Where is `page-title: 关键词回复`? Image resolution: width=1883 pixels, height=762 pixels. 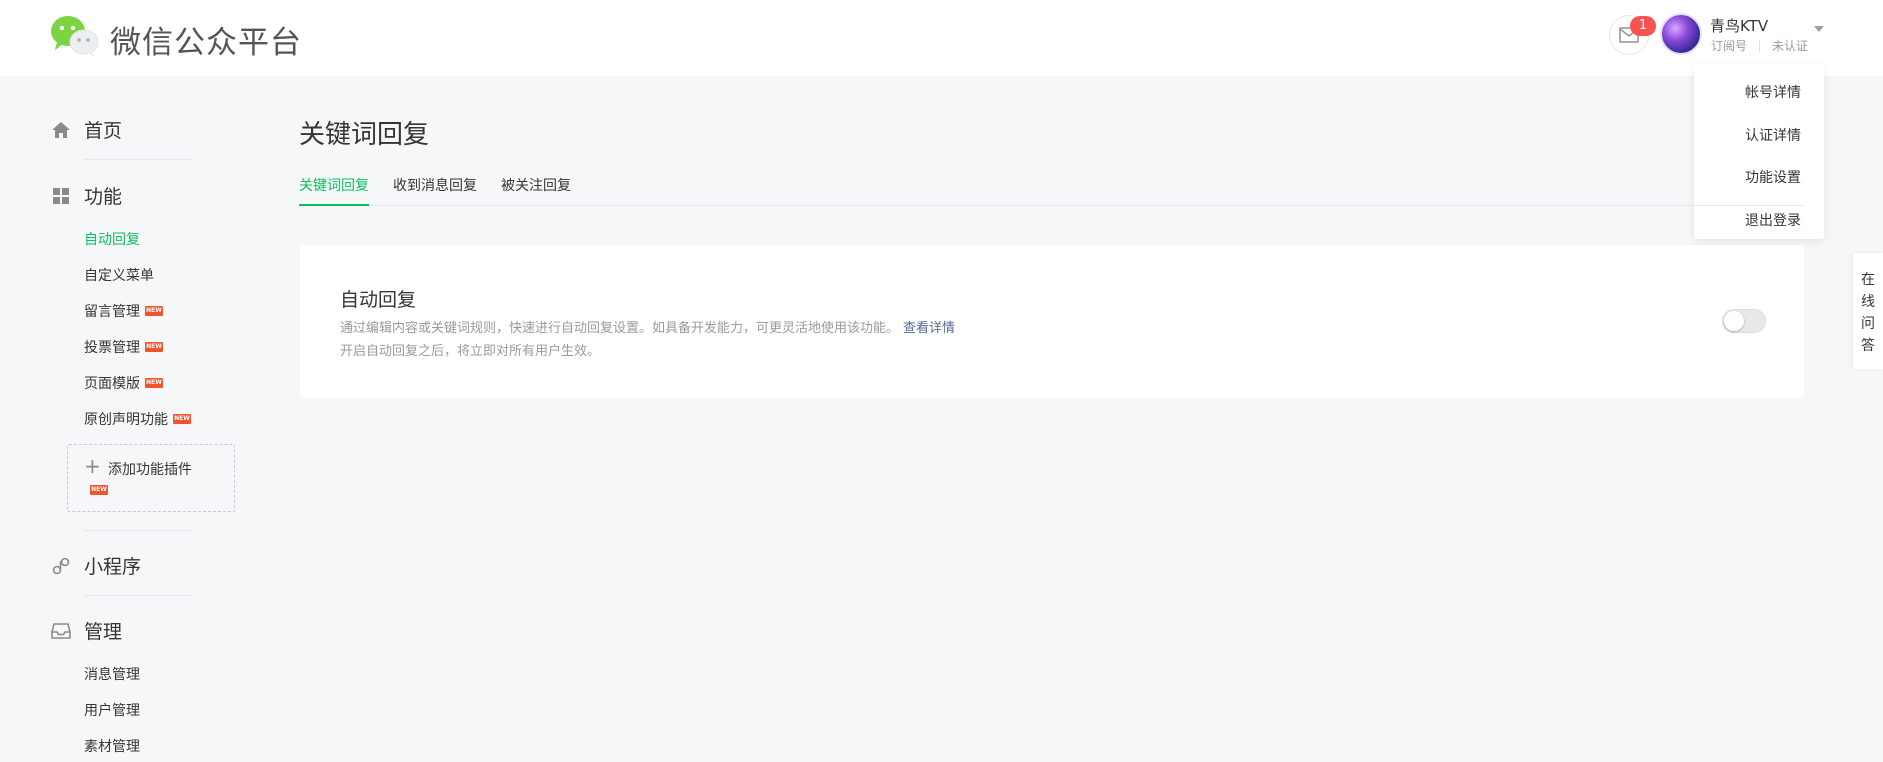 page-title: 关键词回复 is located at coordinates (364, 135).